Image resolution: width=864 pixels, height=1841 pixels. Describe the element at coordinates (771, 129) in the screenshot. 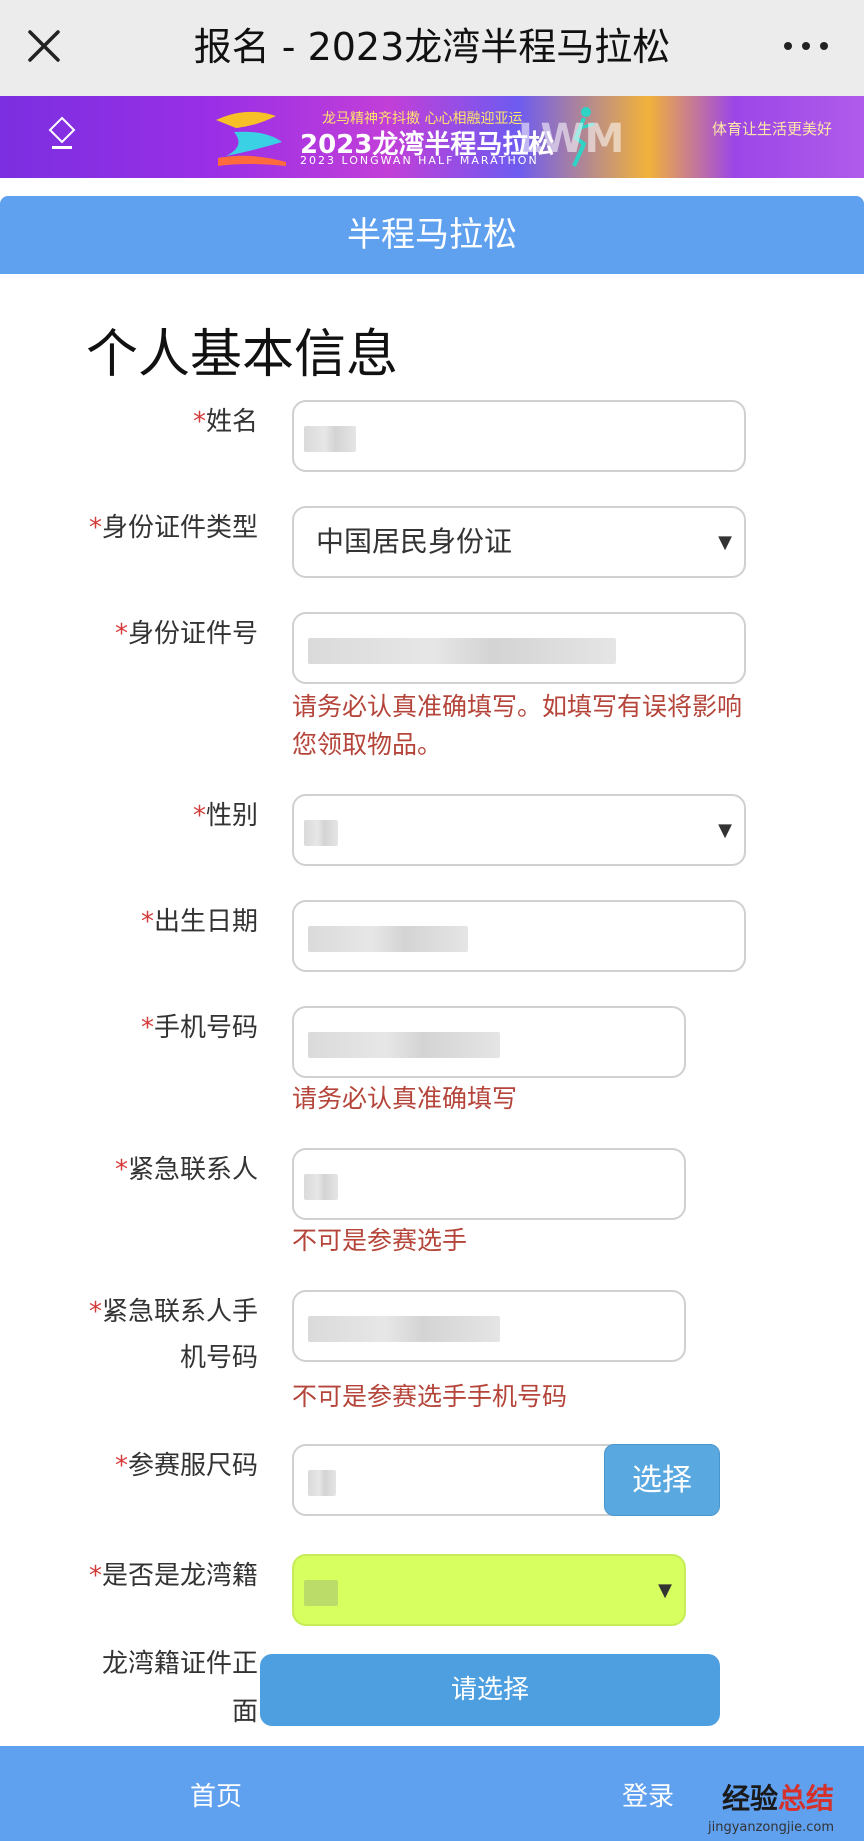

I see `banner-motto: 体育让生活更美好` at that location.